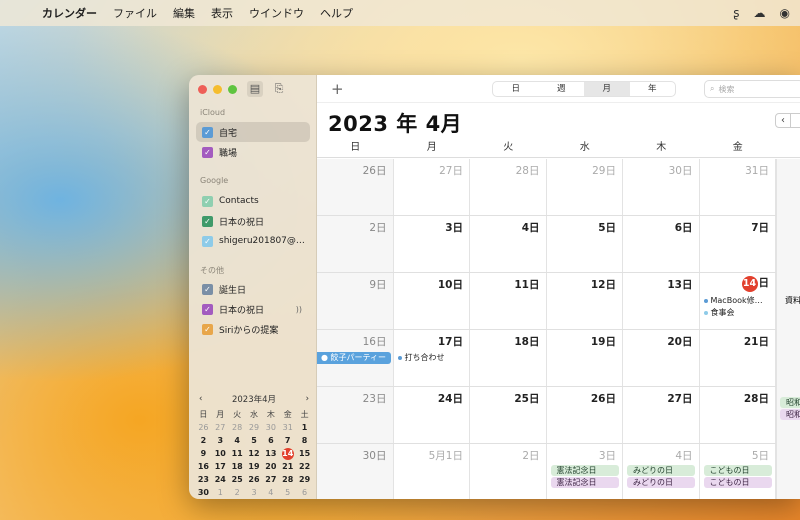 This screenshot has width=800, height=520. What do you see at coordinates (253, 289) in the screenshot?
I see `calendar-item-birthdays: ✓ 誕生日` at bounding box center [253, 289].